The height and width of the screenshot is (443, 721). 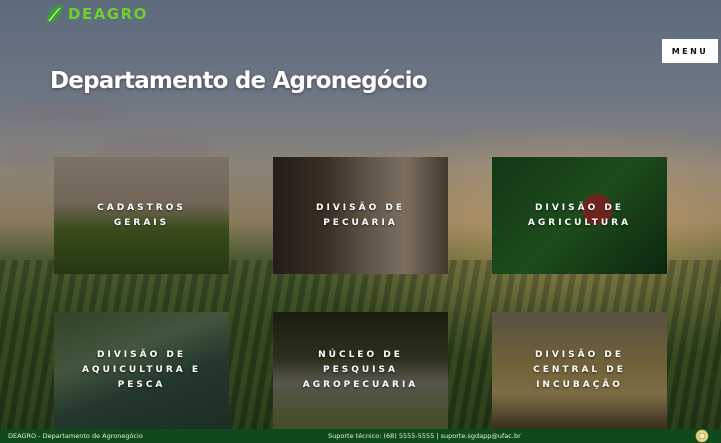 I want to click on card-label: CADASTROS GERAIS, so click(x=141, y=215).